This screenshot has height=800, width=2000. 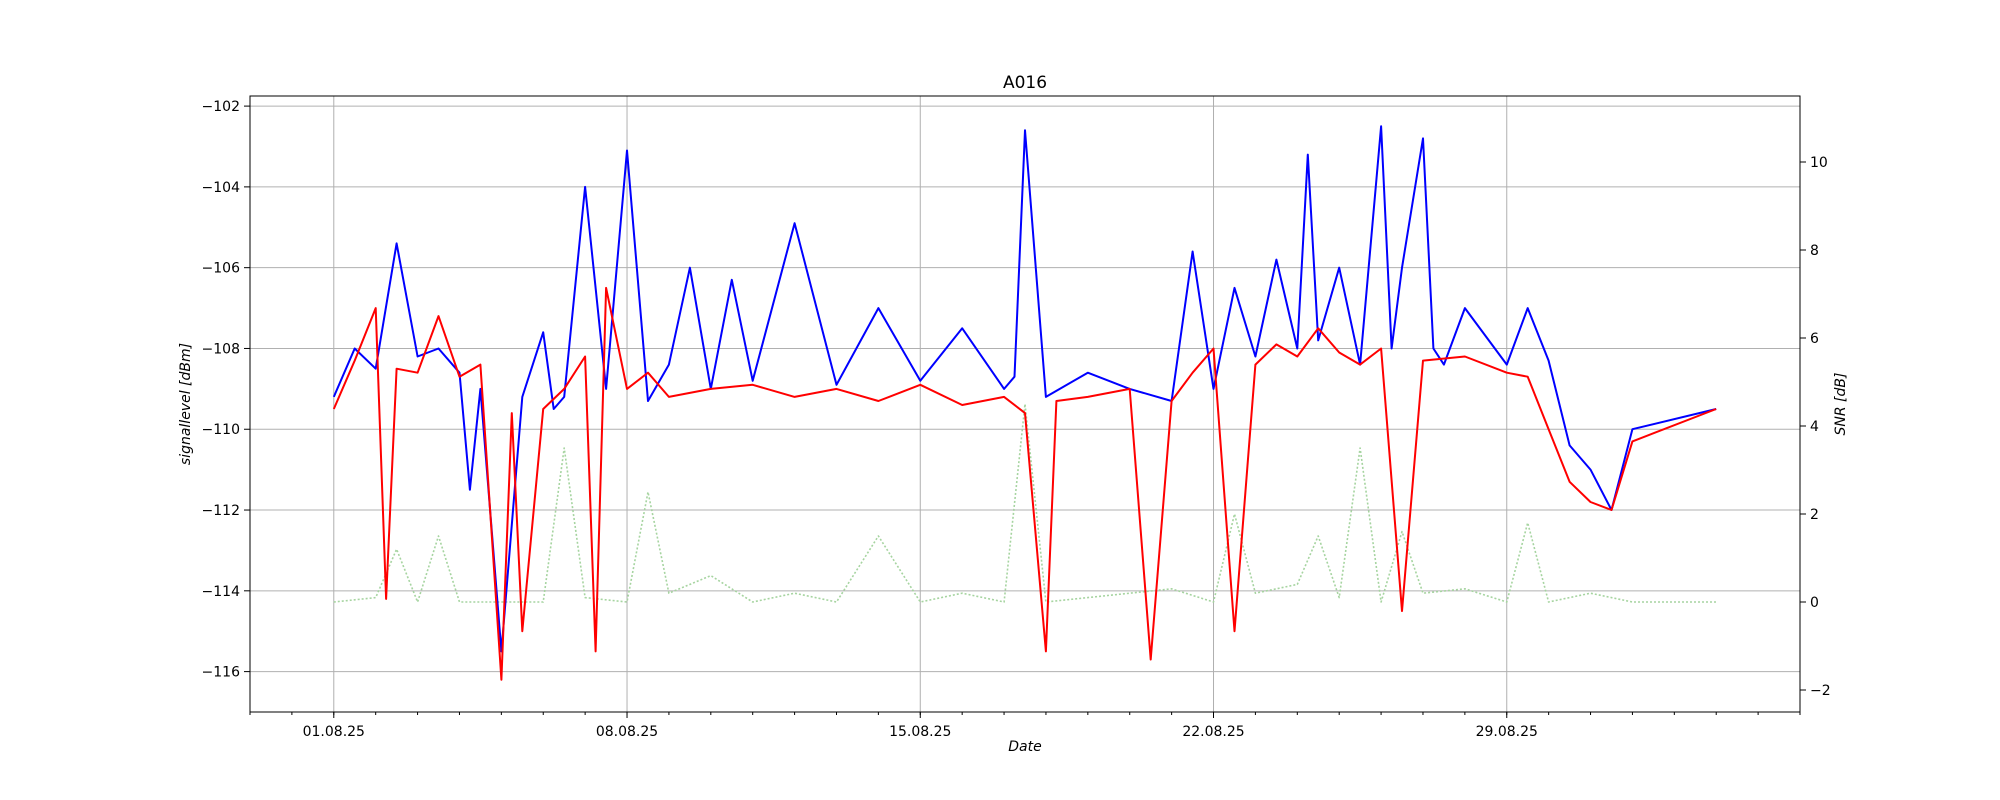 I want to click on x-tick-label: 22.08.25, so click(x=1213, y=732).